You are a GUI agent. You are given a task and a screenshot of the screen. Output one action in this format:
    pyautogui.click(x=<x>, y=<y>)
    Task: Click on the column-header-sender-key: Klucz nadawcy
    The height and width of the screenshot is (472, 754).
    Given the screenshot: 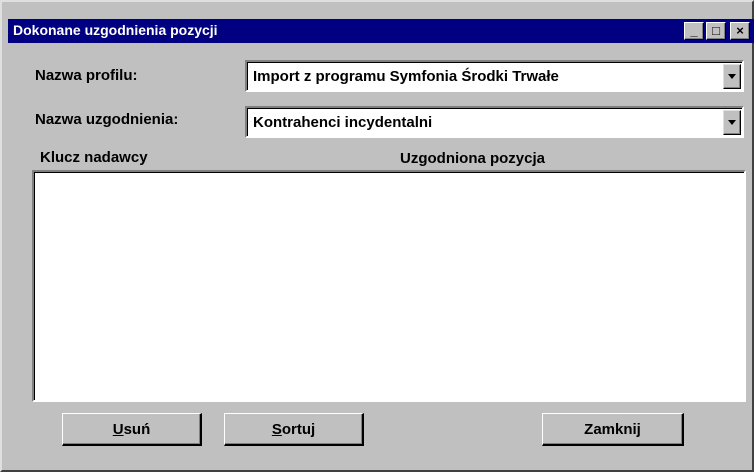 What is the action you would take?
    pyautogui.click(x=94, y=157)
    